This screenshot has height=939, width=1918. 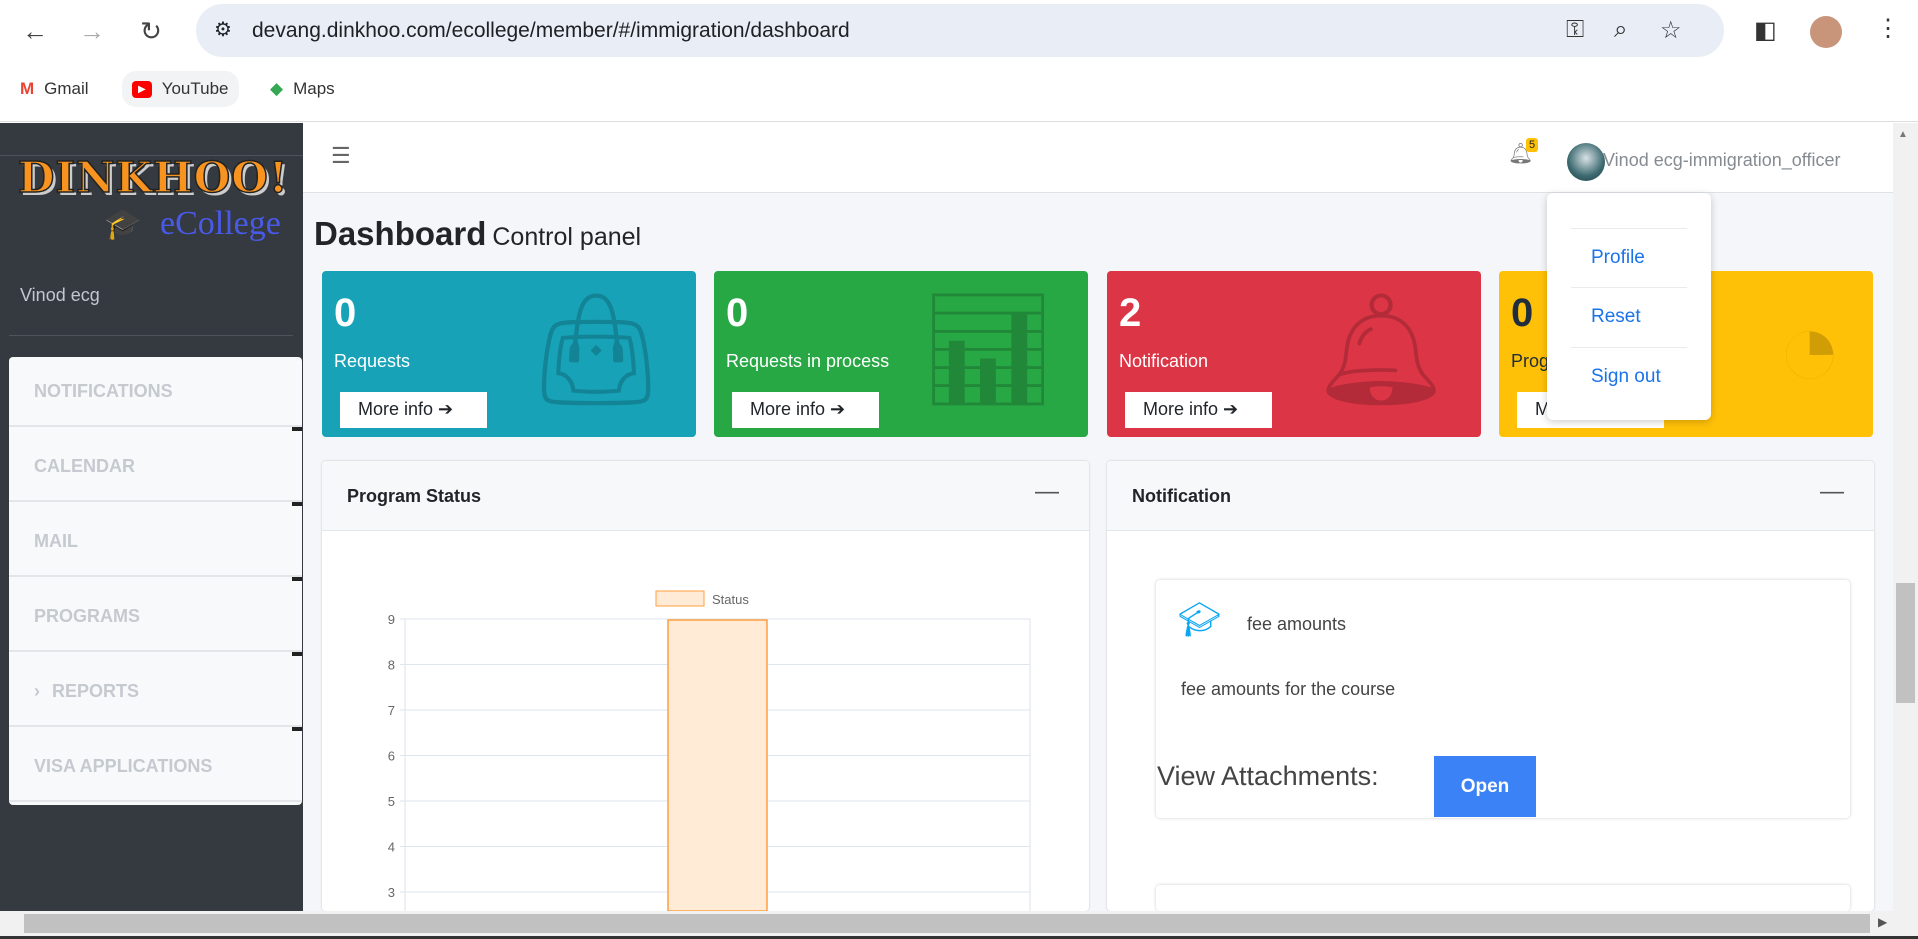 What do you see at coordinates (901, 354) in the screenshot?
I see `requests-in-process-box: 0 Requests in process 📊︎ More info ➔` at bounding box center [901, 354].